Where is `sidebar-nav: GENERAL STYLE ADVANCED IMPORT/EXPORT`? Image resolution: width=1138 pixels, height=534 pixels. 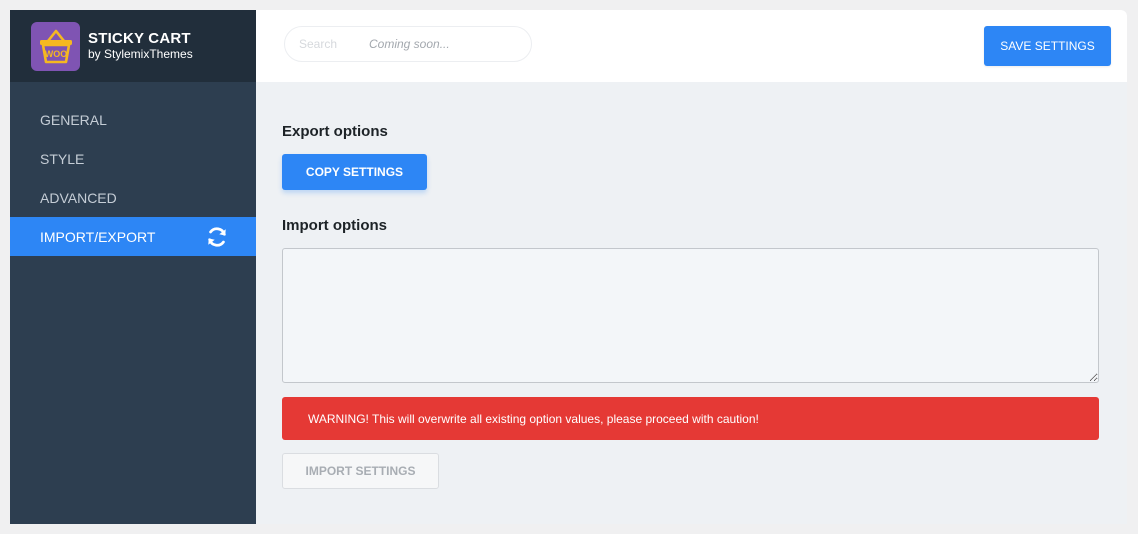
sidebar-nav: GENERAL STYLE ADVANCED IMPORT/EXPORT is located at coordinates (133, 178).